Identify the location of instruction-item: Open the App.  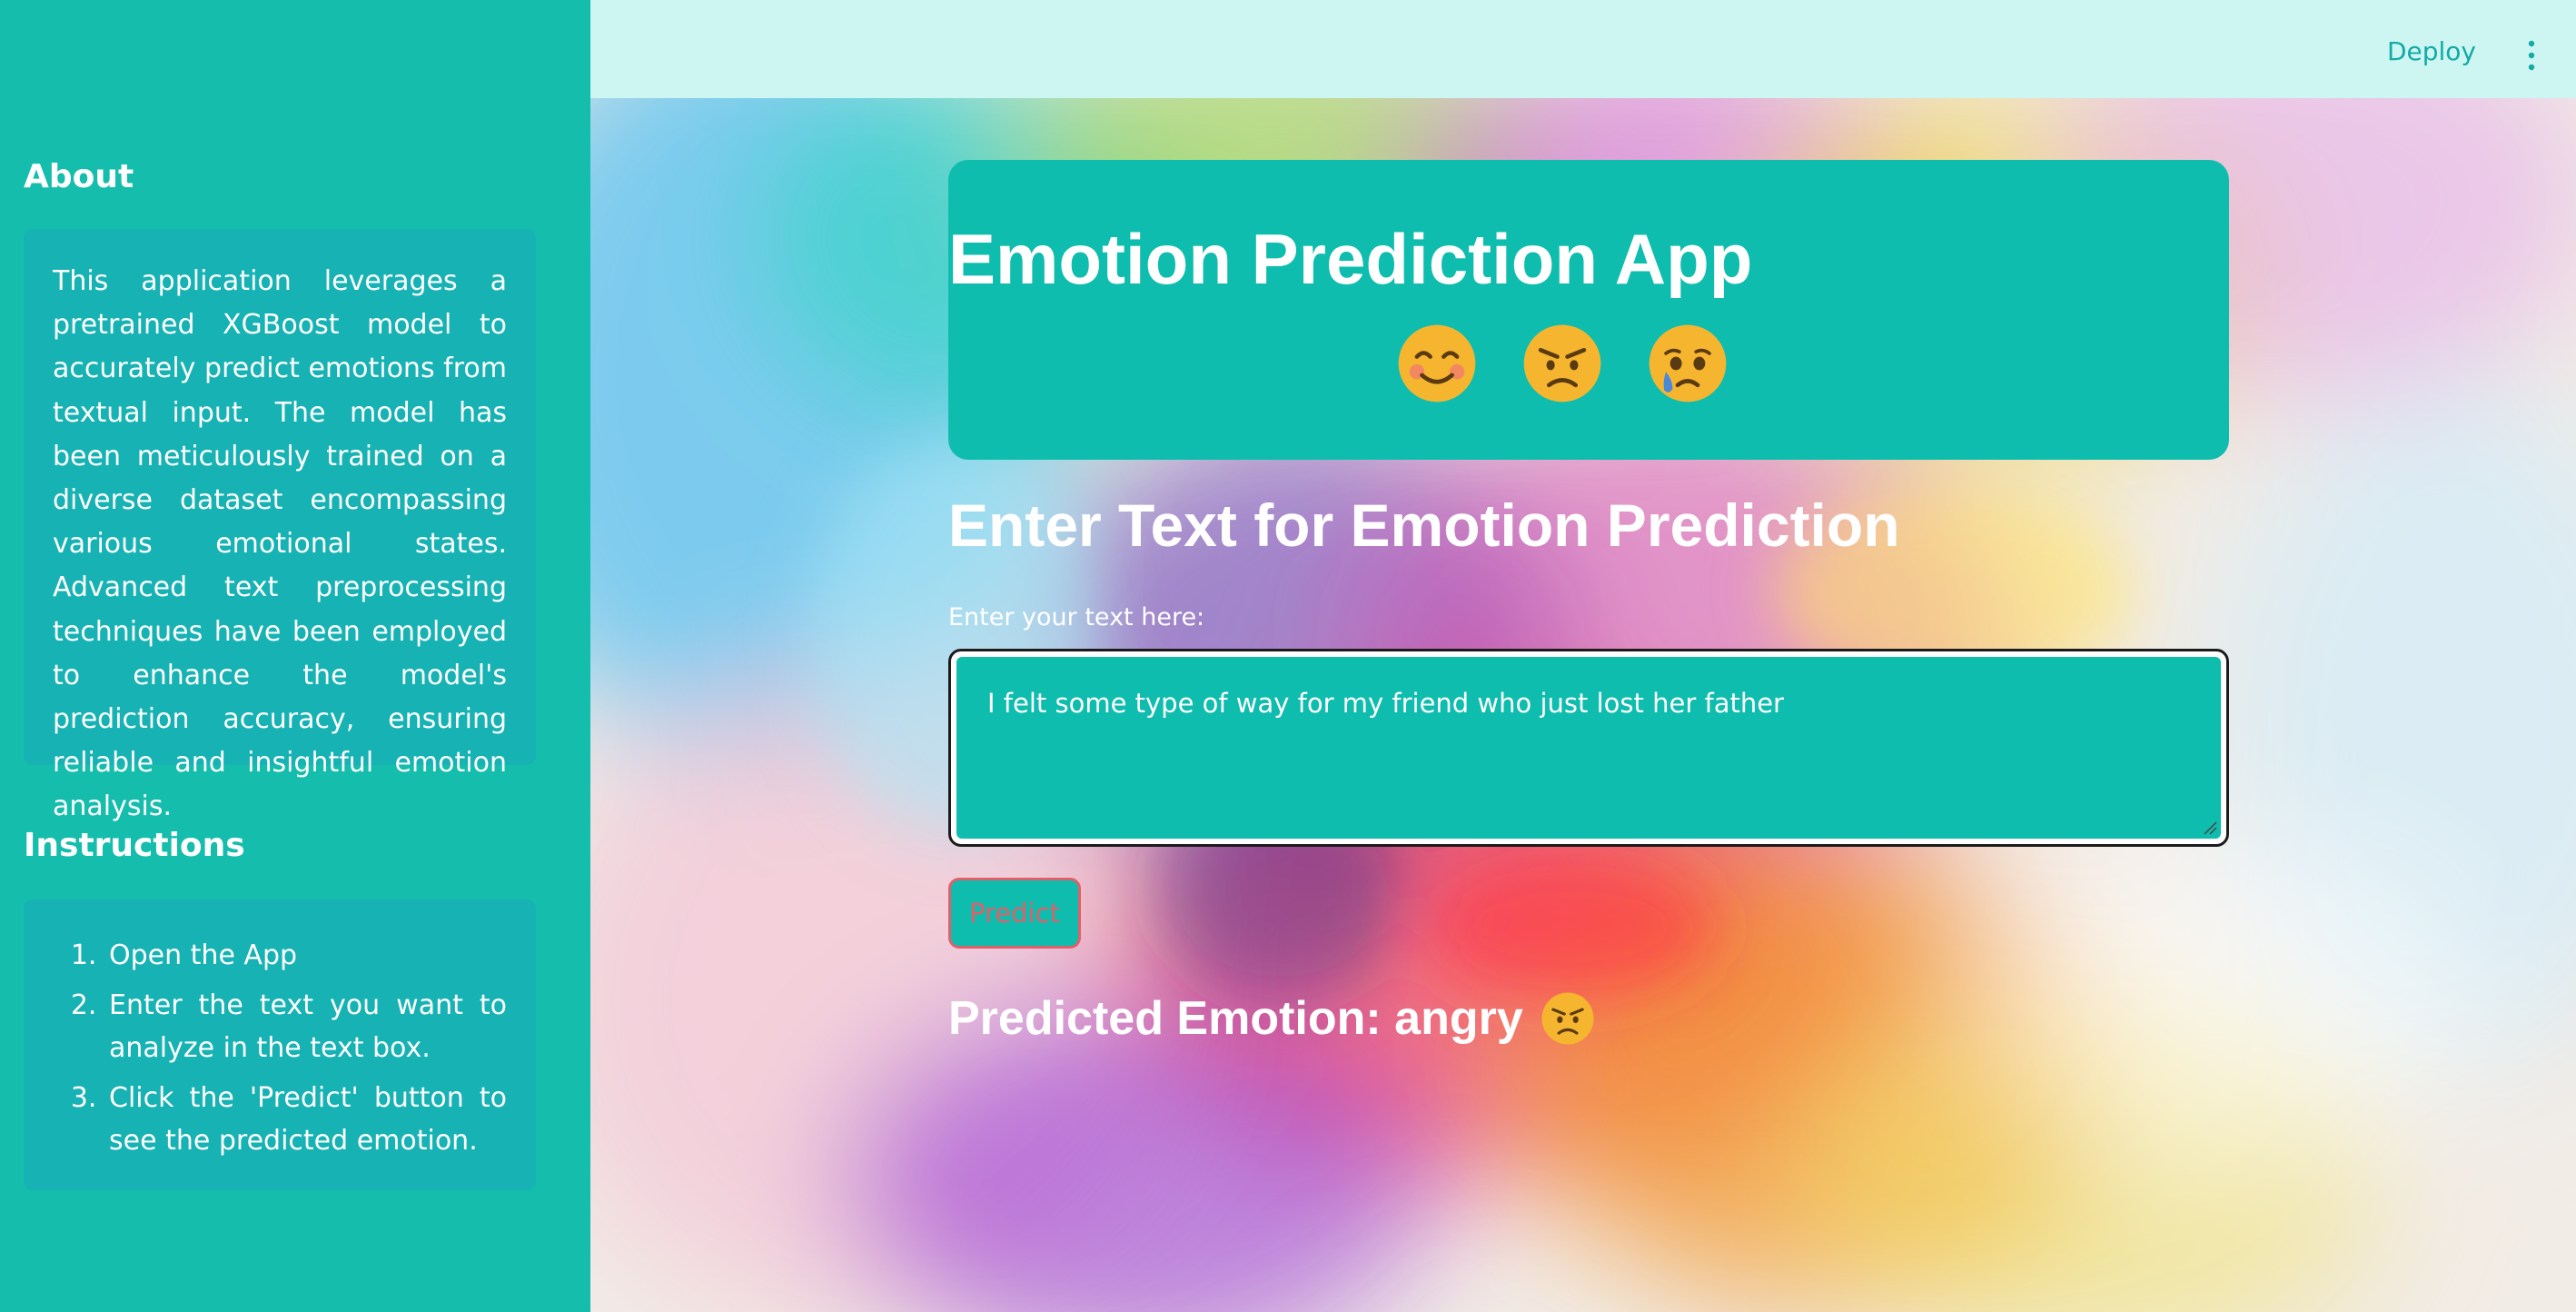
(306, 955).